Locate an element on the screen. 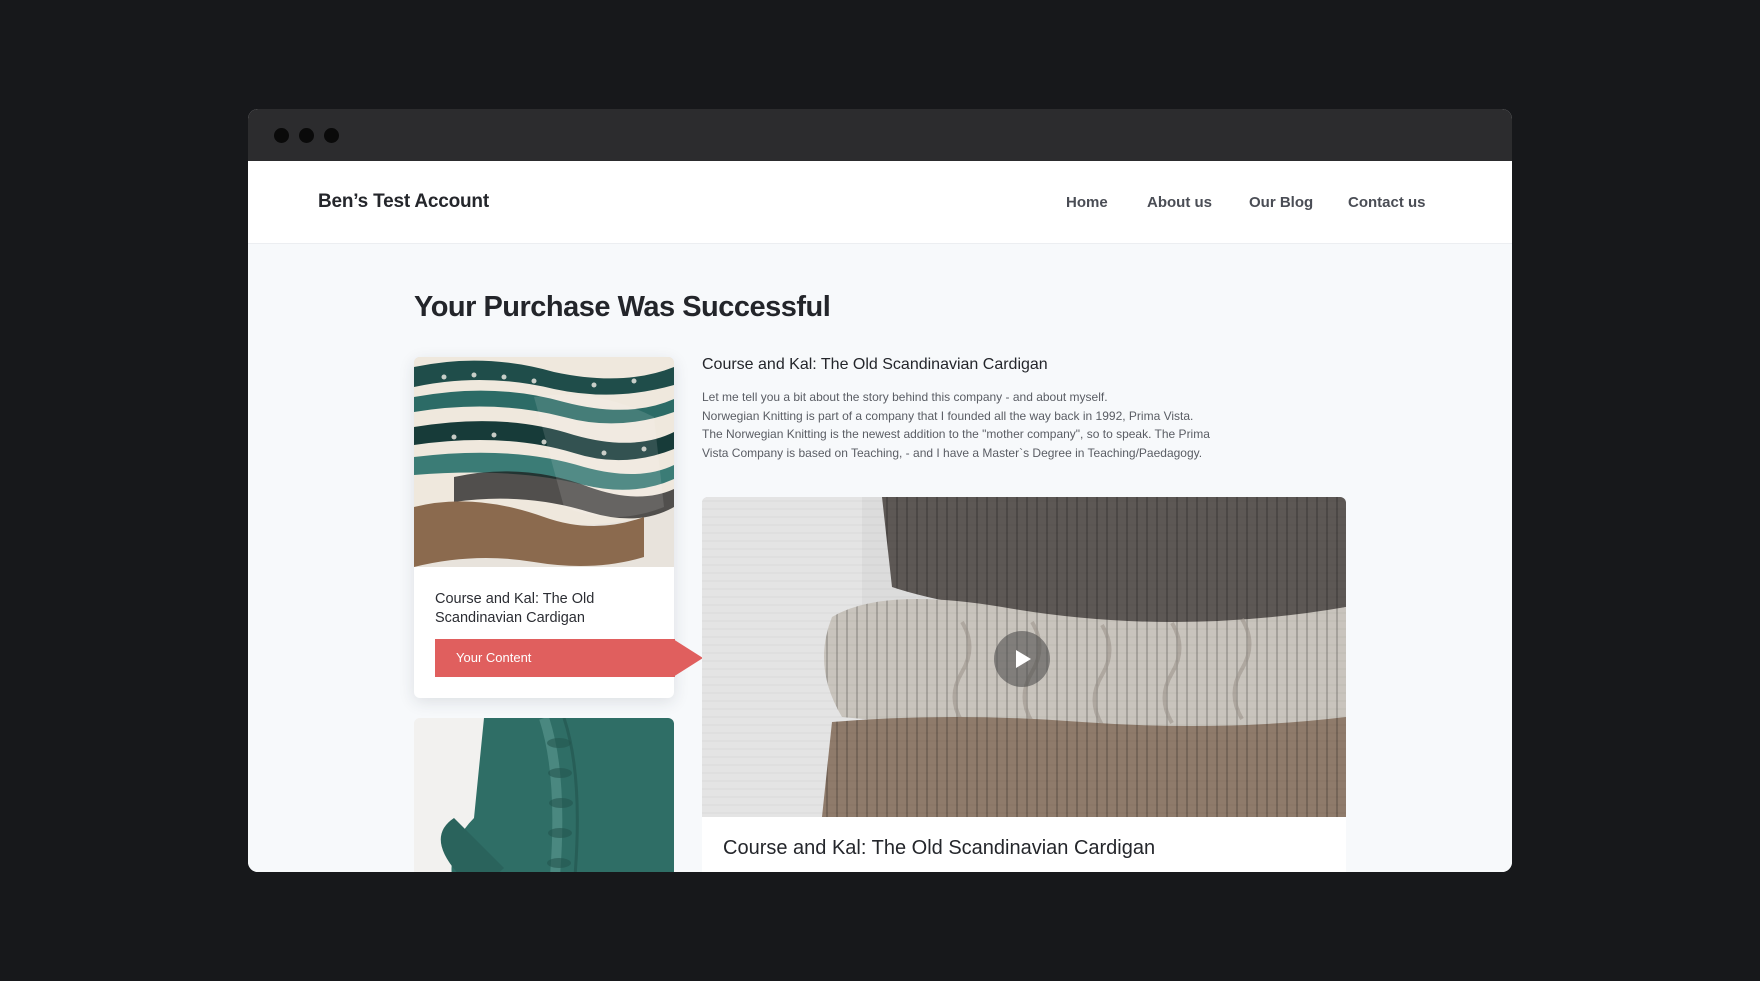 This screenshot has height=981, width=1760. nav-home: Home is located at coordinates (1087, 202).